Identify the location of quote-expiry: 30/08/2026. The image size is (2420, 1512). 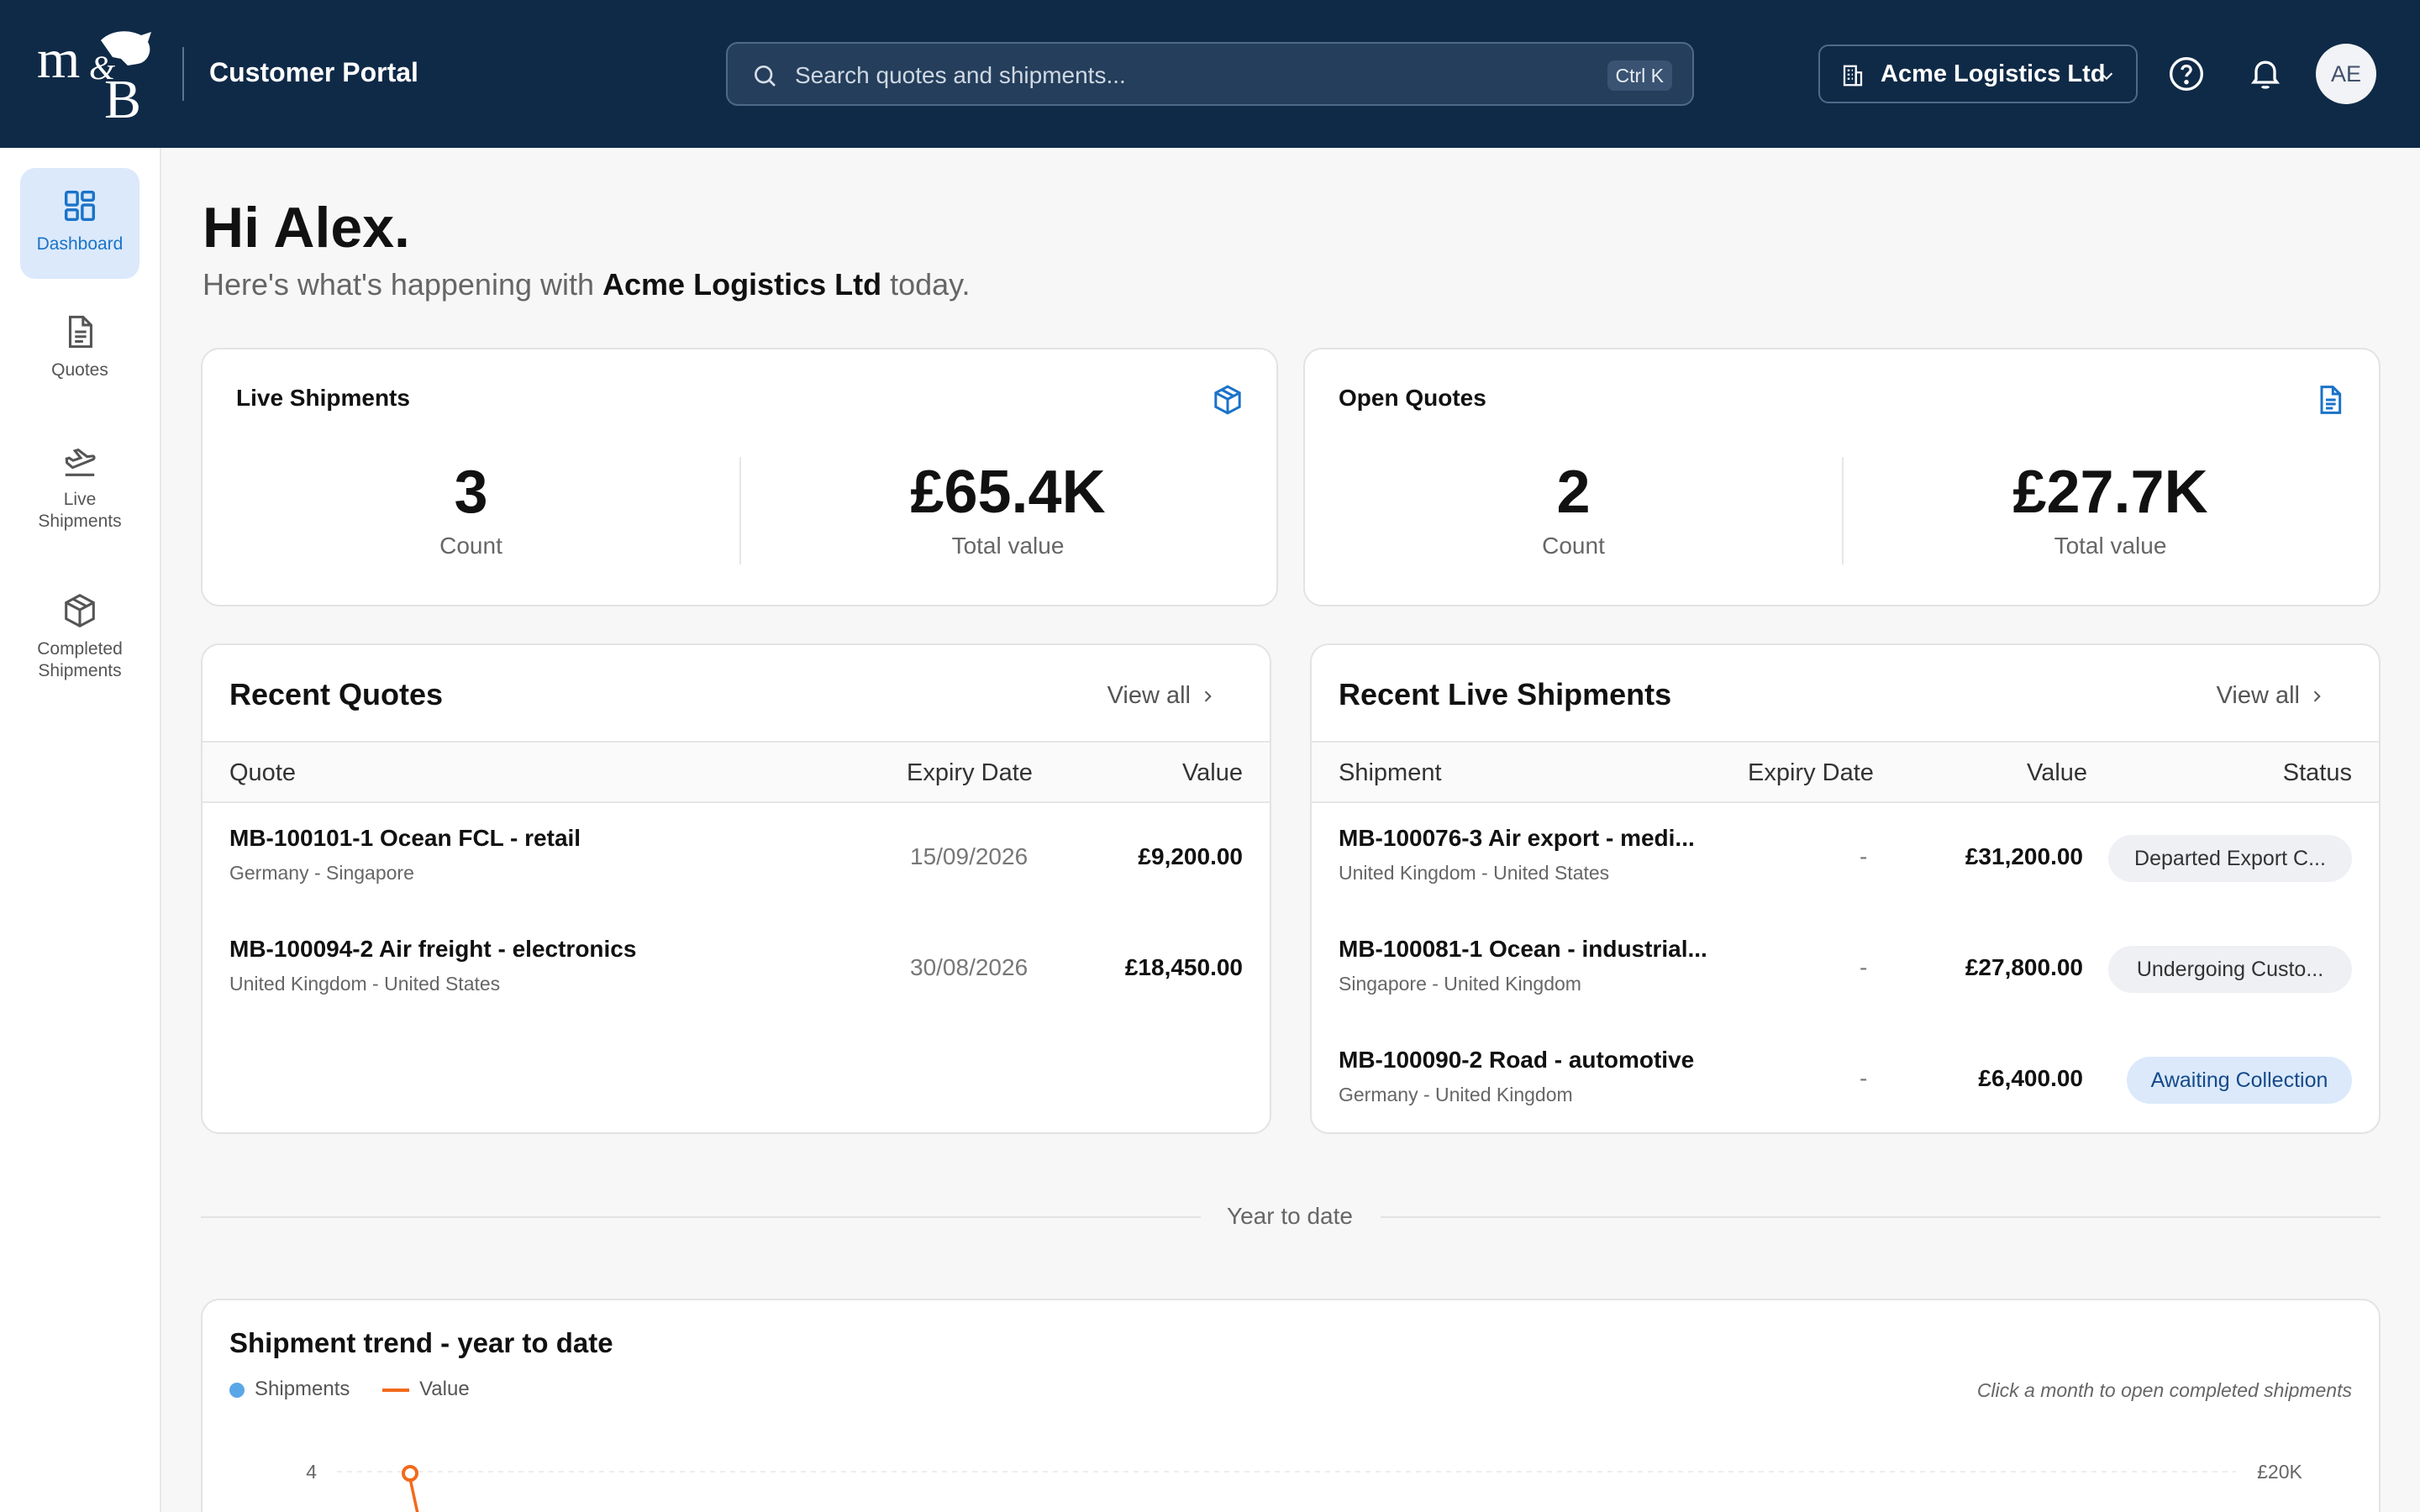
(969, 967).